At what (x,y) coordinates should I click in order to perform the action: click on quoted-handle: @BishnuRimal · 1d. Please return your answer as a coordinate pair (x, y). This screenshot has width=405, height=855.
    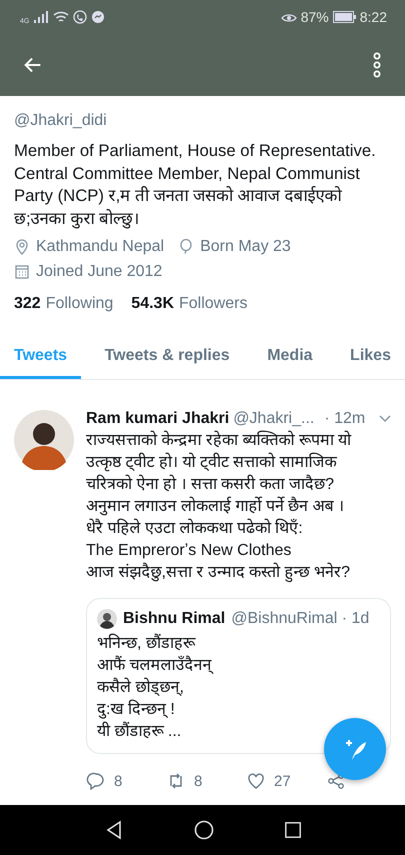
    Looking at the image, I should click on (300, 619).